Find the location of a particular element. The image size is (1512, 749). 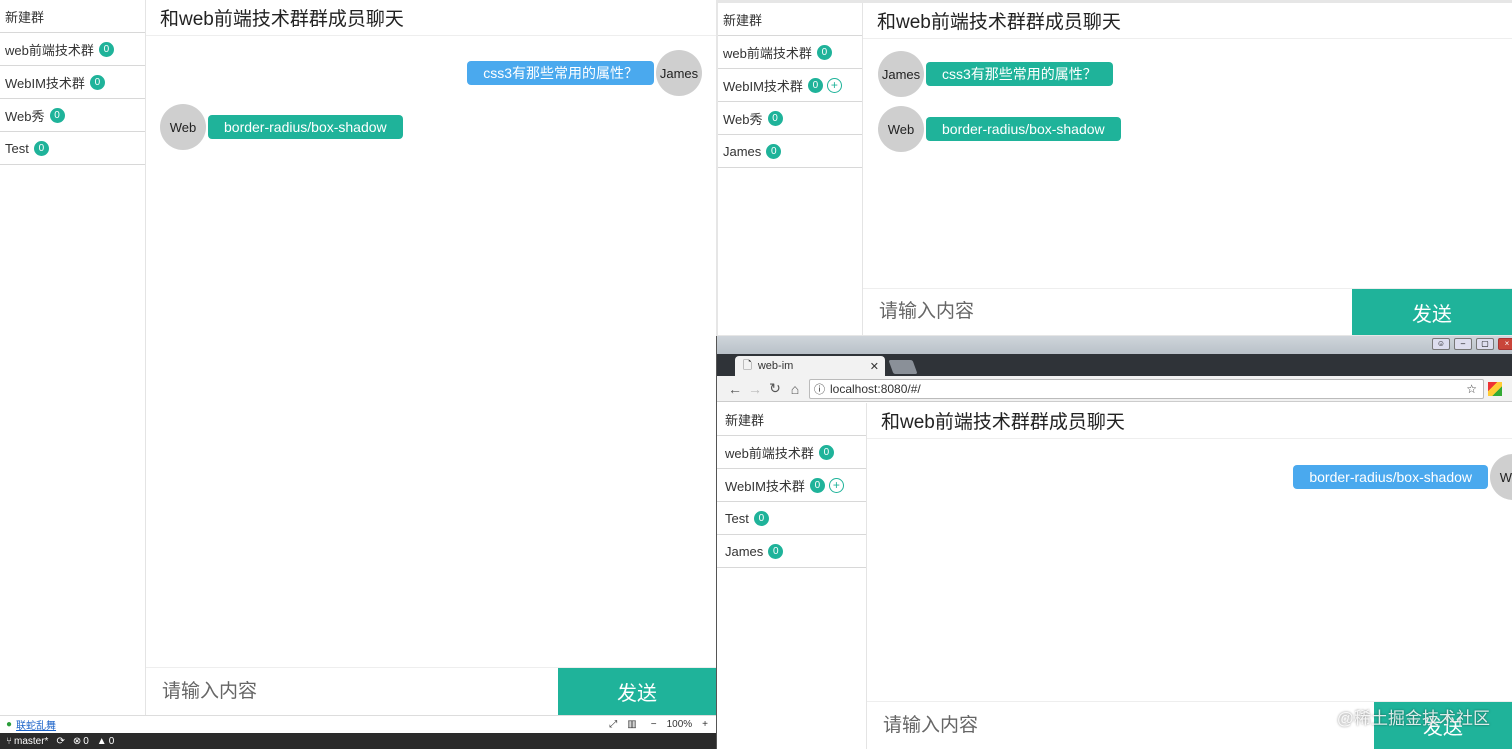

group-item-label: Test is located at coordinates (737, 518).